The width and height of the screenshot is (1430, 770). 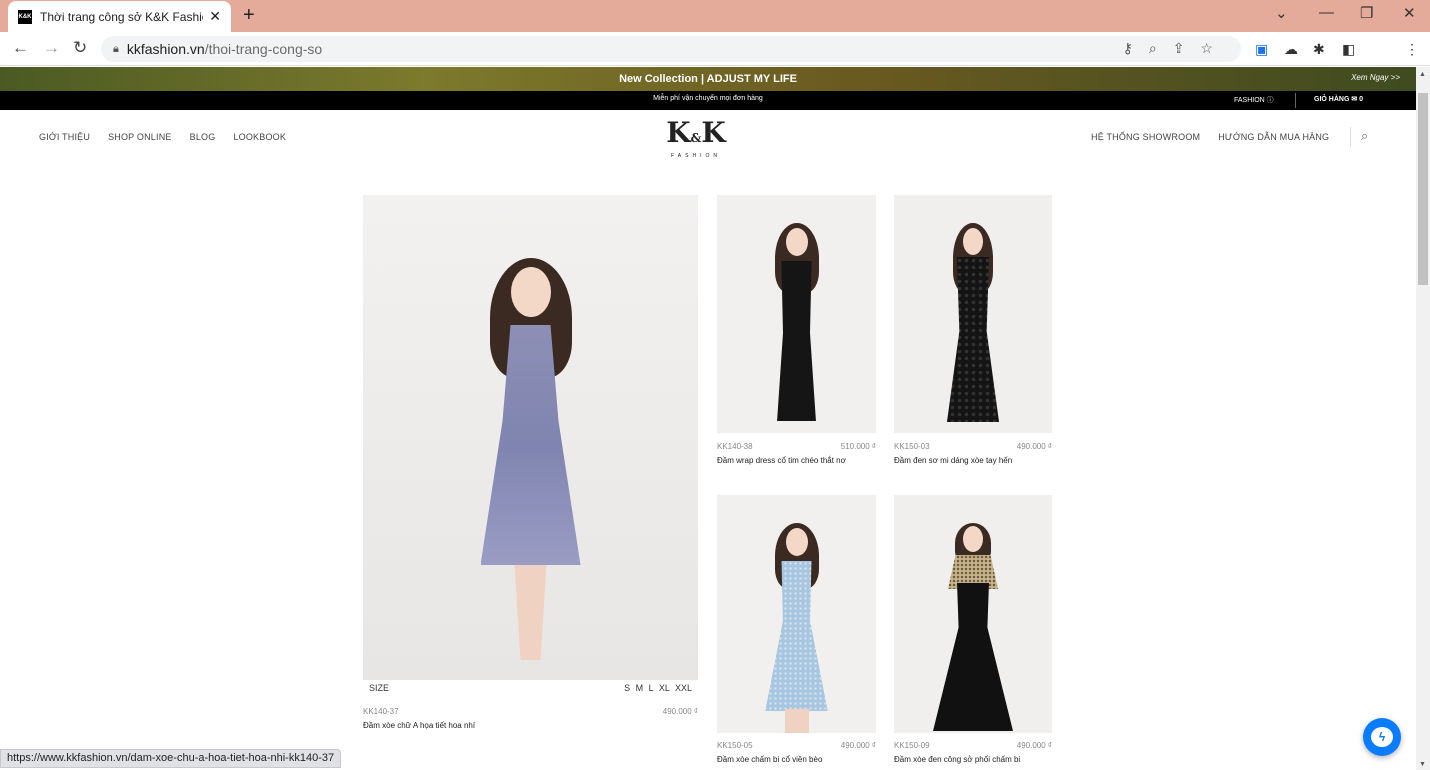 I want to click on nav-about: GIỚI THIỆU, so click(x=64, y=137).